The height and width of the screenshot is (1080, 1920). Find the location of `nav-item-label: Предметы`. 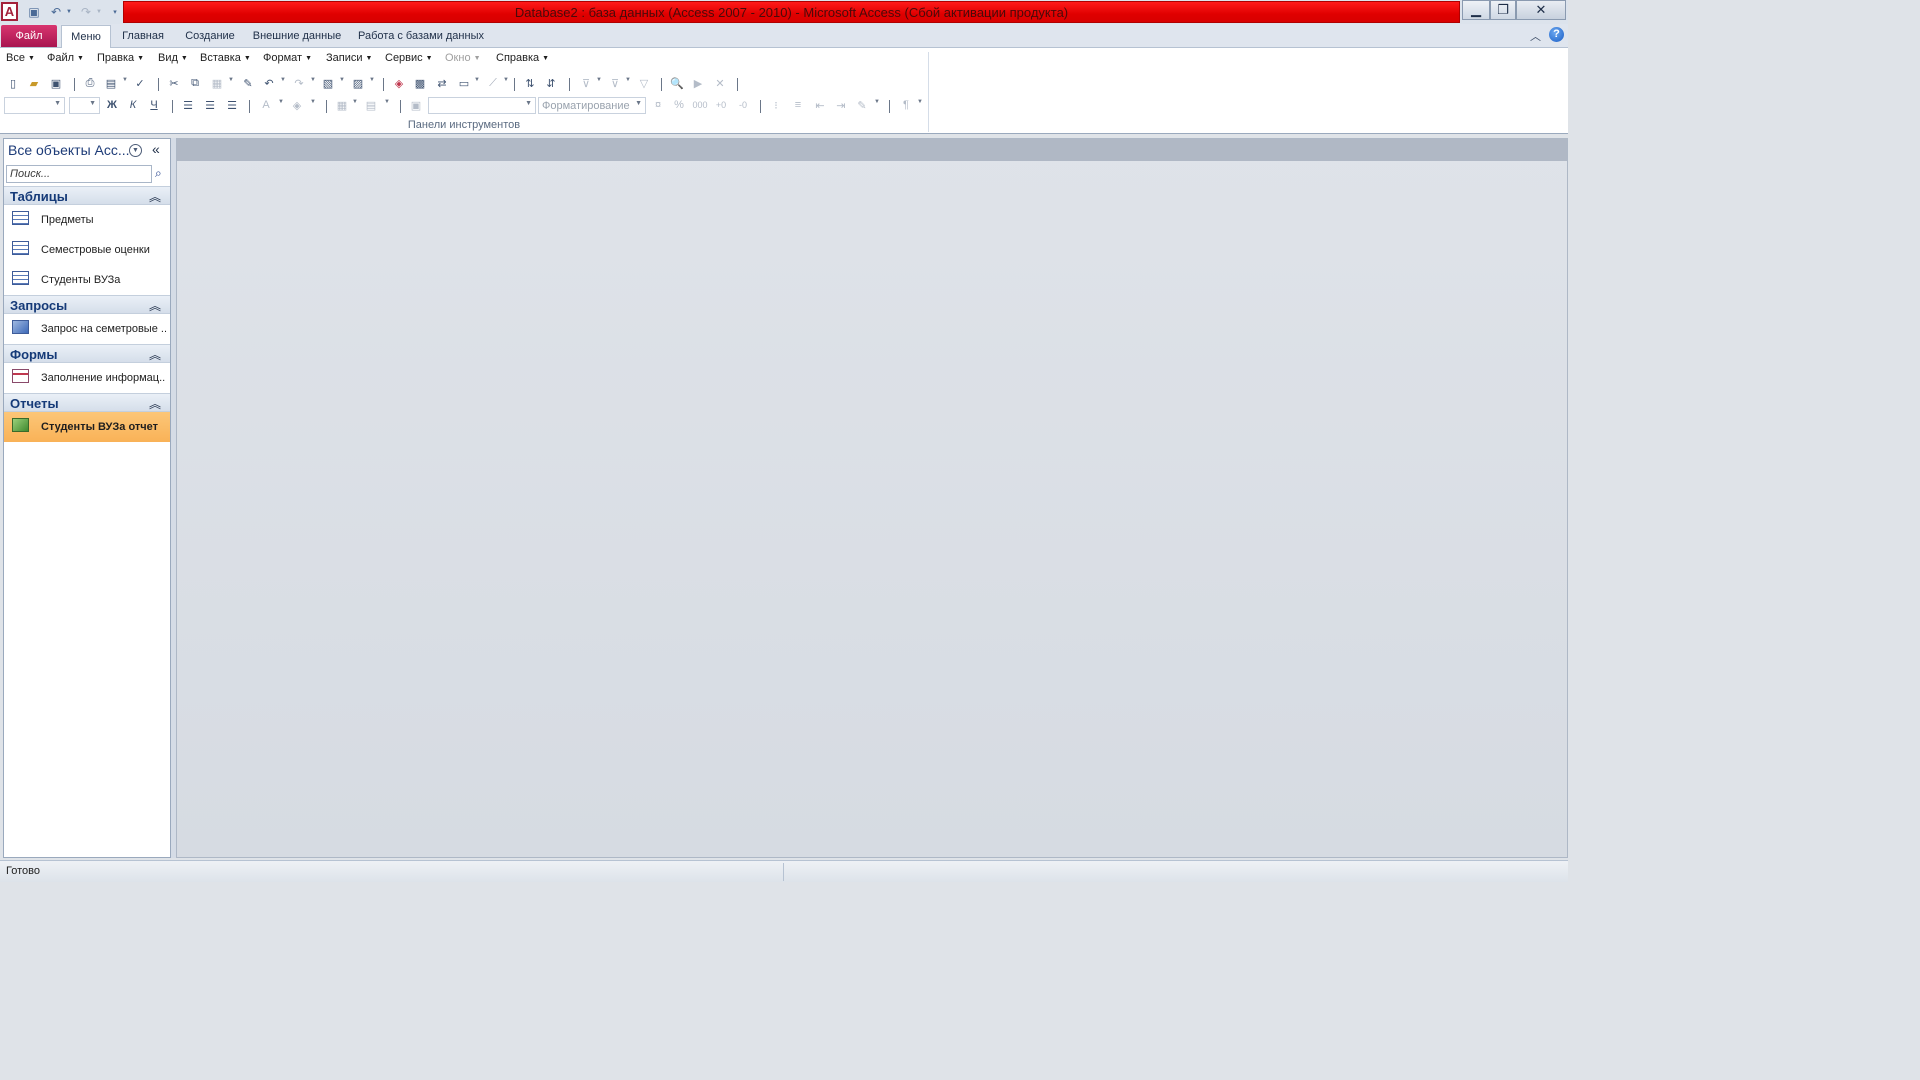

nav-item-label: Предметы is located at coordinates (67, 220).